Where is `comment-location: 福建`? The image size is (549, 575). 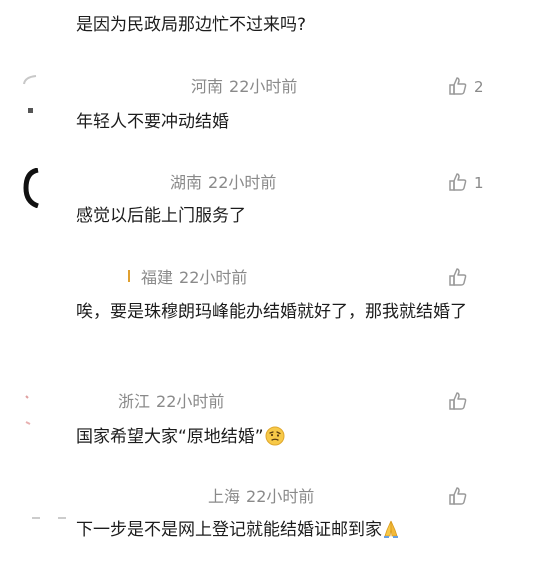 comment-location: 福建 is located at coordinates (157, 277).